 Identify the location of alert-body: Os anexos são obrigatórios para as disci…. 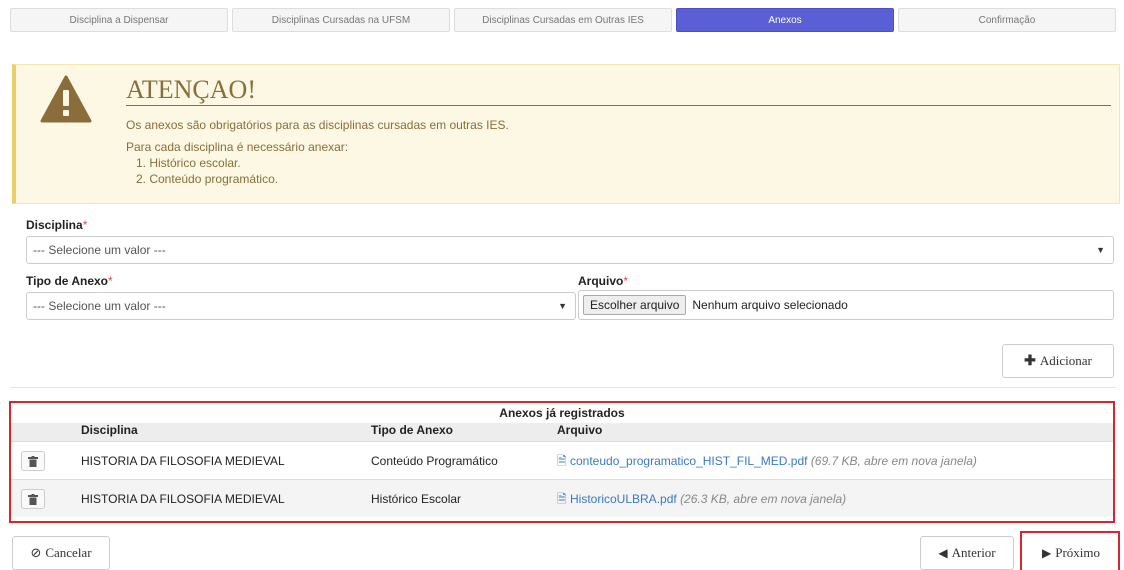
(317, 152).